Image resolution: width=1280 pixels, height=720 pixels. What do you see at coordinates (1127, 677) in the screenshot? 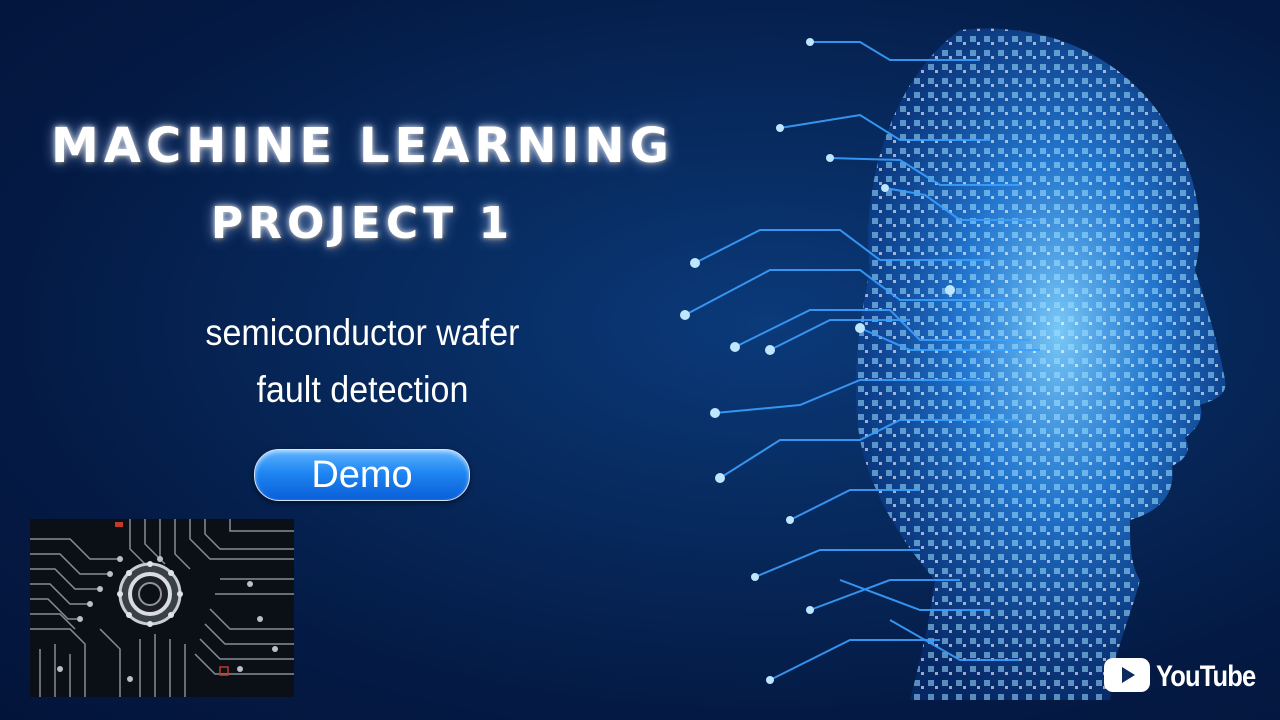
I see `youtube-play-icon` at bounding box center [1127, 677].